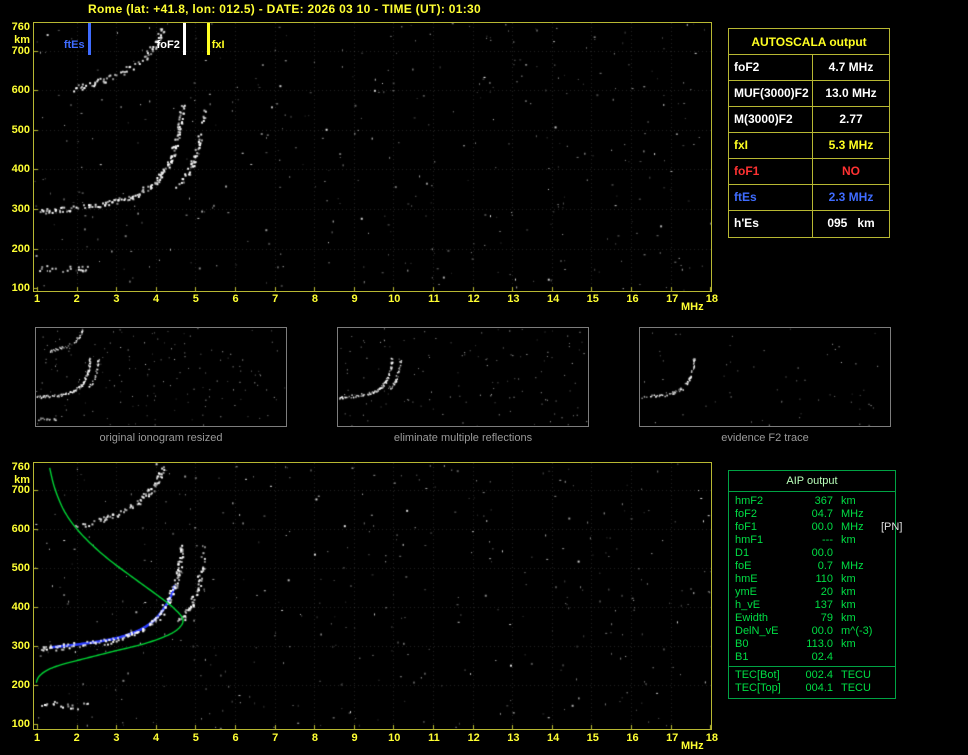  Describe the element at coordinates (765, 438) in the screenshot. I see `thumbnail-caption-f2trace: evidence F2 trace` at that location.